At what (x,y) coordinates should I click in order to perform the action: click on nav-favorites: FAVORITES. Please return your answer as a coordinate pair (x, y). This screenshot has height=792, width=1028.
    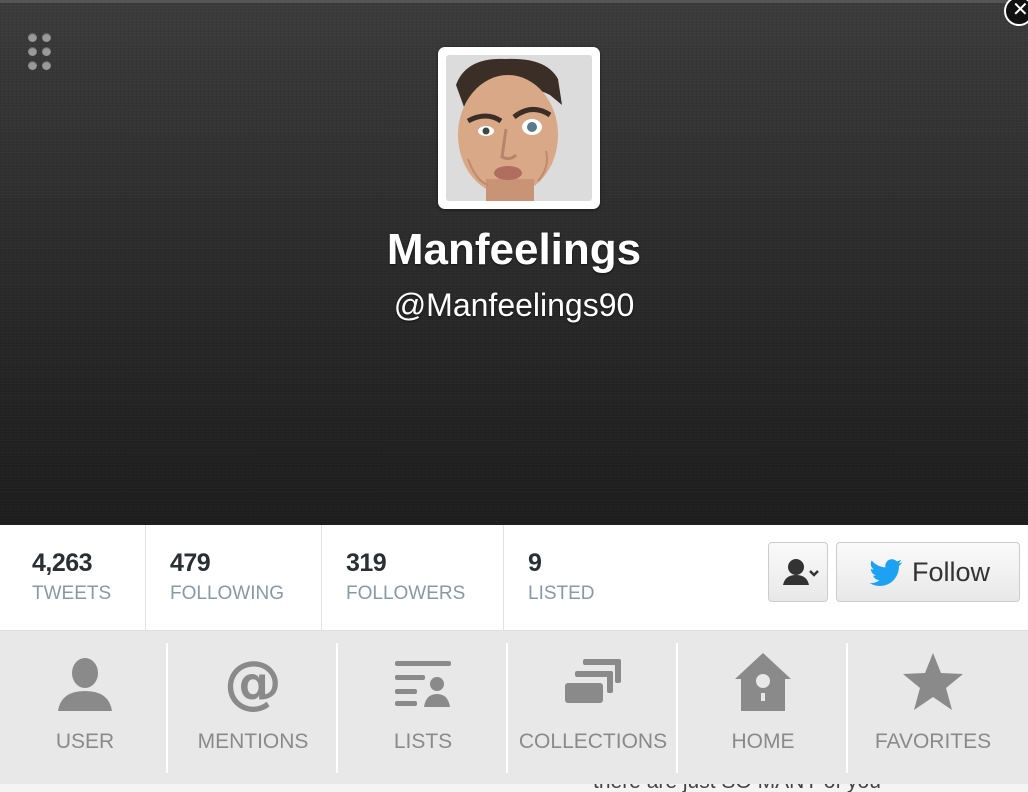
    Looking at the image, I should click on (933, 707).